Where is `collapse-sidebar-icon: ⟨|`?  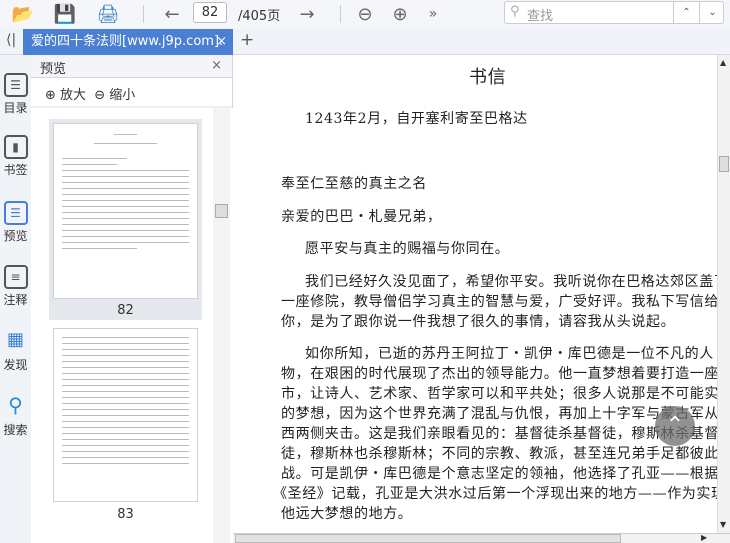 collapse-sidebar-icon: ⟨| is located at coordinates (11, 40).